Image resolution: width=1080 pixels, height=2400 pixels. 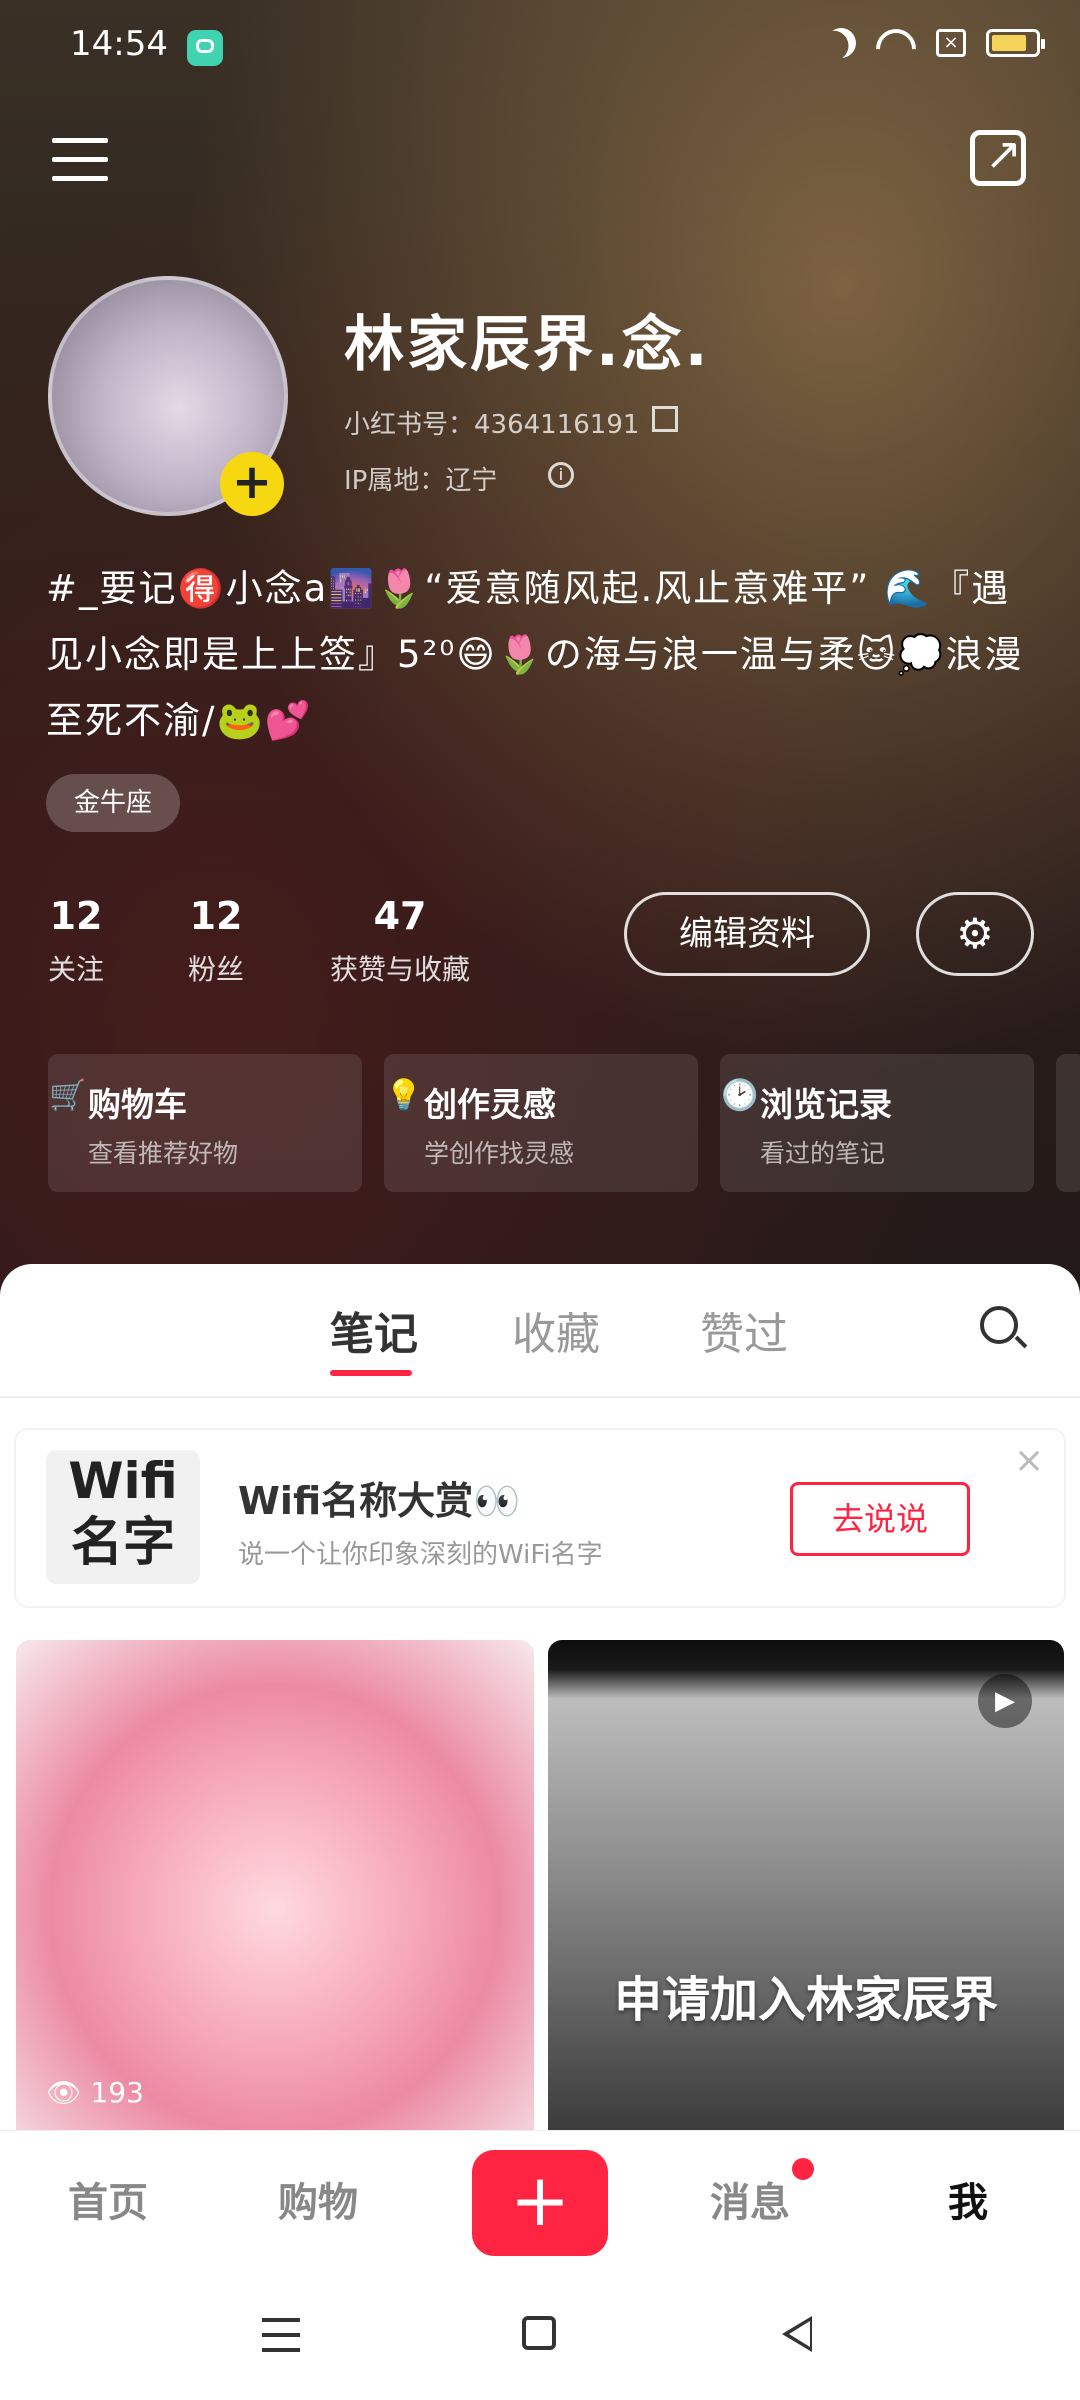 What do you see at coordinates (527, 345) in the screenshot?
I see `username: 林家辰界.念.` at bounding box center [527, 345].